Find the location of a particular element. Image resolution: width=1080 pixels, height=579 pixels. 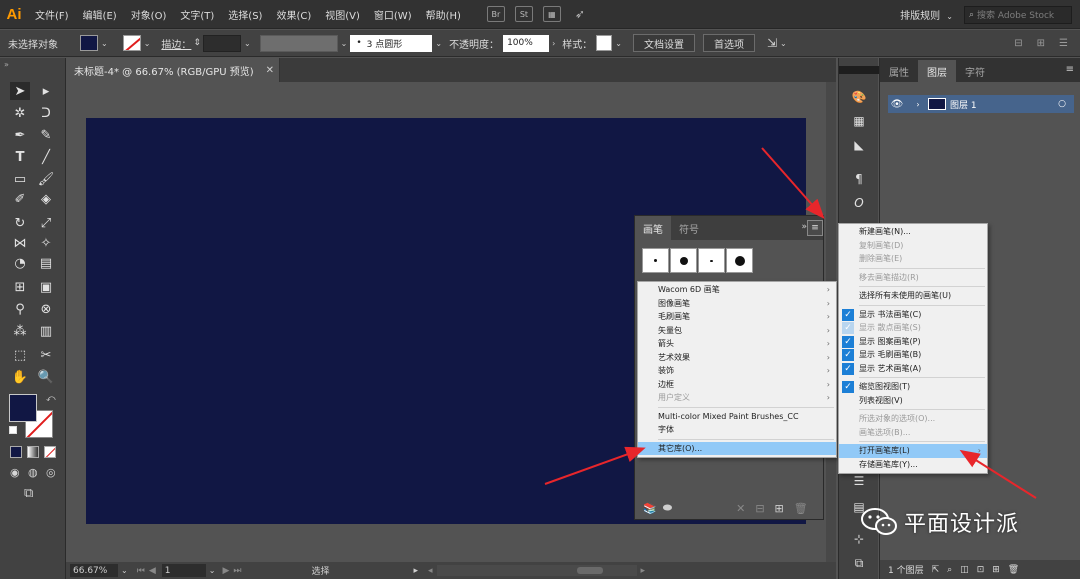

style-dropdown-icon: ⌄ is located at coordinates (618, 43).